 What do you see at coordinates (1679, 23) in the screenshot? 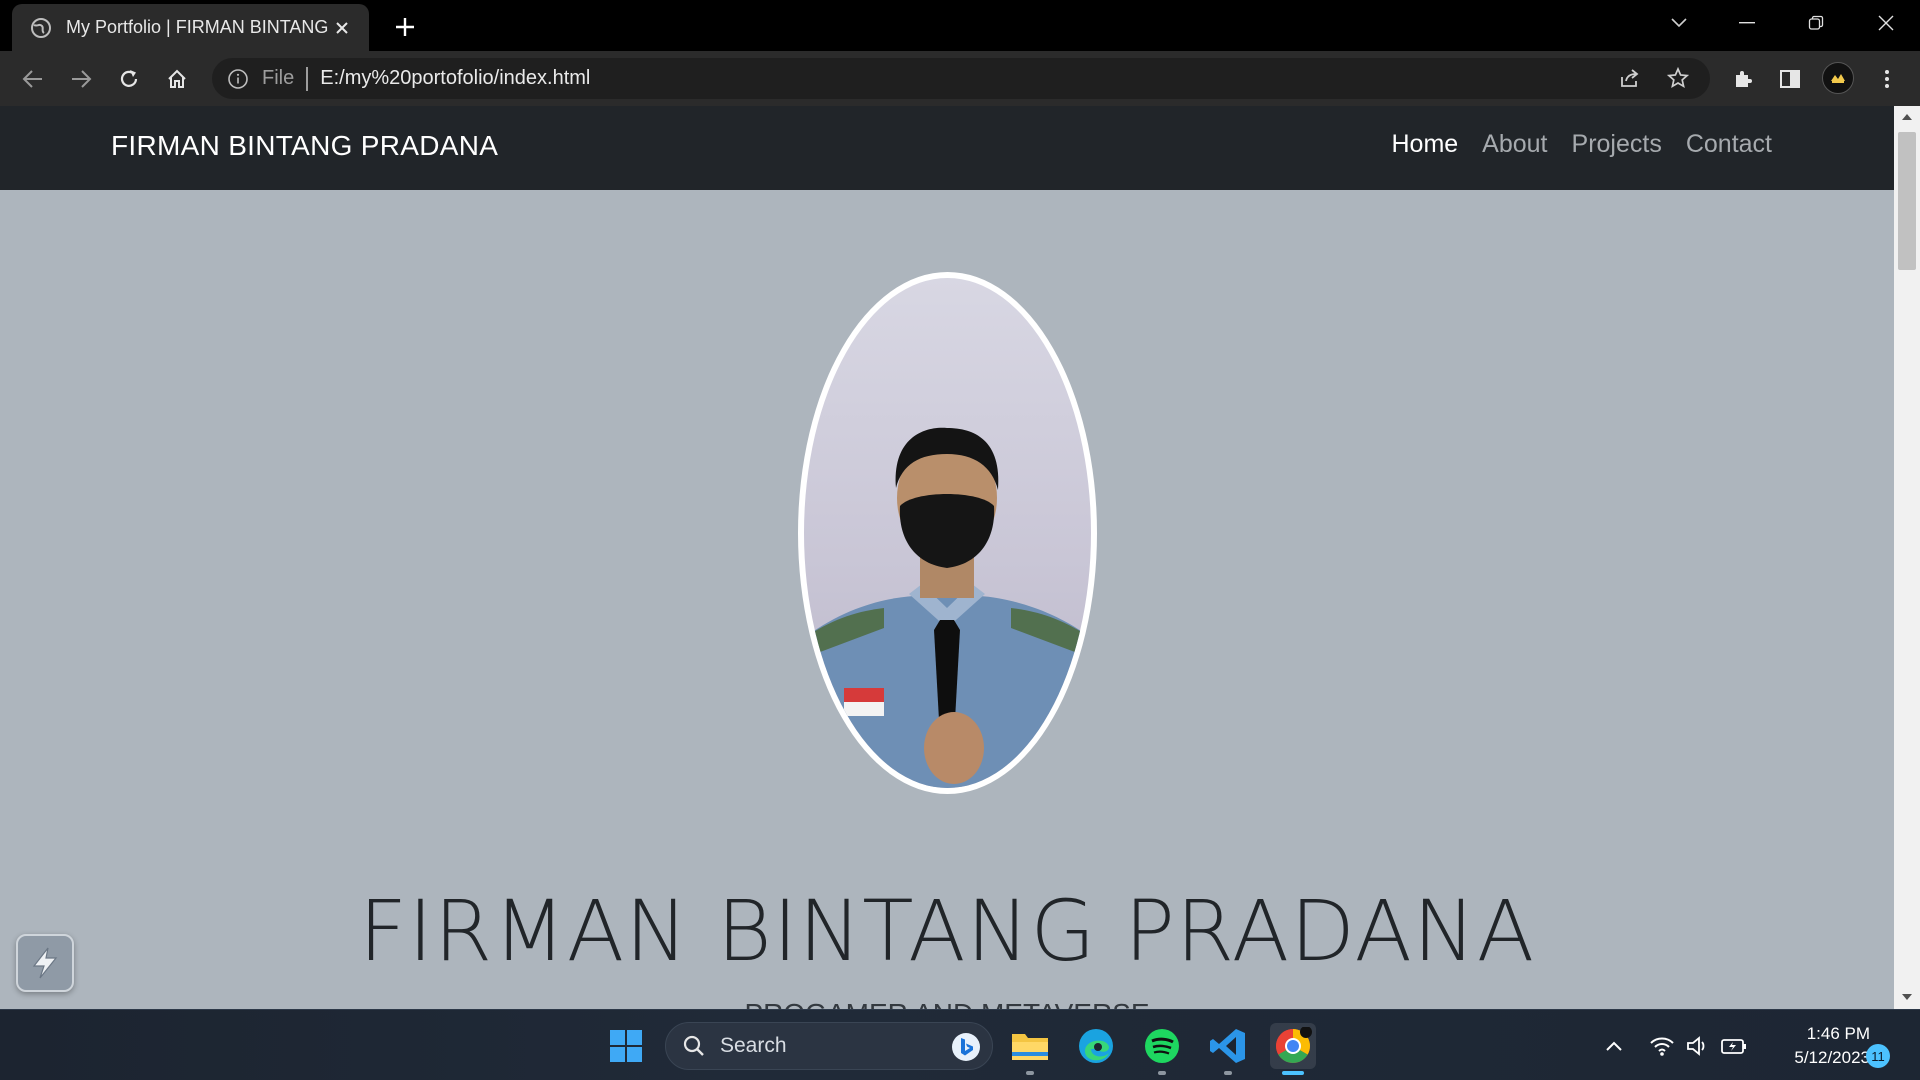
I see `tab-search-chevron-down-icon` at bounding box center [1679, 23].